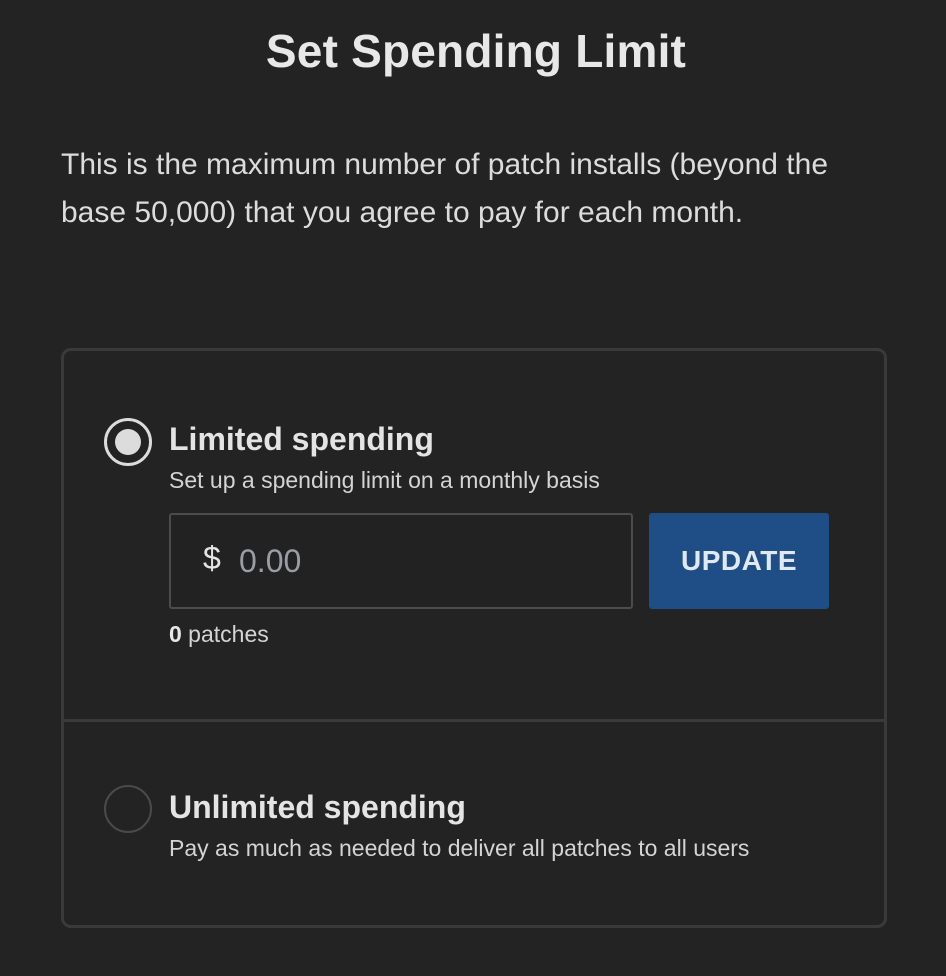 This screenshot has height=976, width=946. What do you see at coordinates (317, 807) in the screenshot?
I see `unlimited-spending-label: Unlimited spending` at bounding box center [317, 807].